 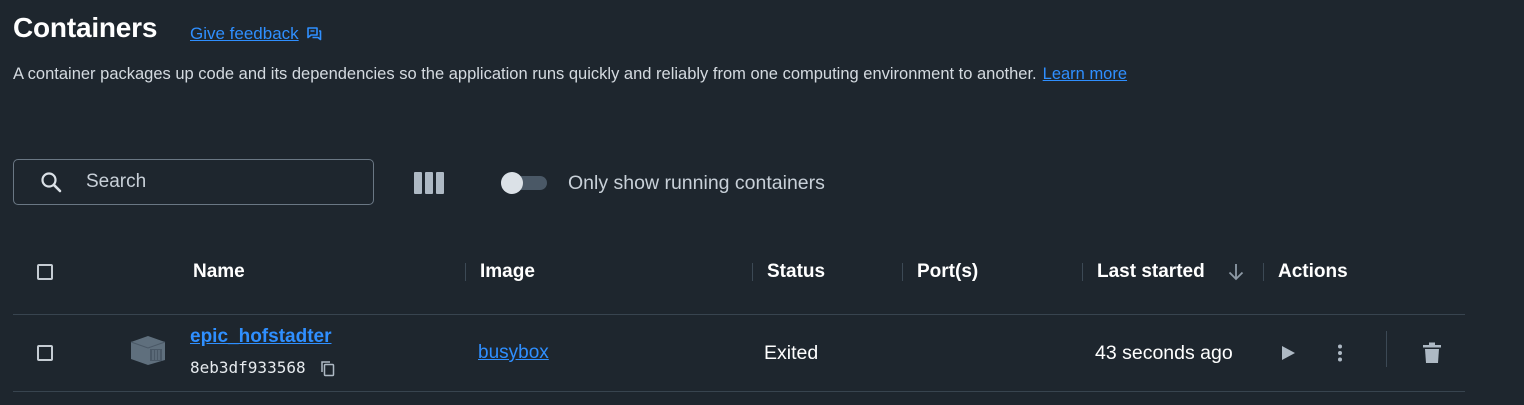 I want to click on learn-more-link: Learn more, so click(x=1085, y=74).